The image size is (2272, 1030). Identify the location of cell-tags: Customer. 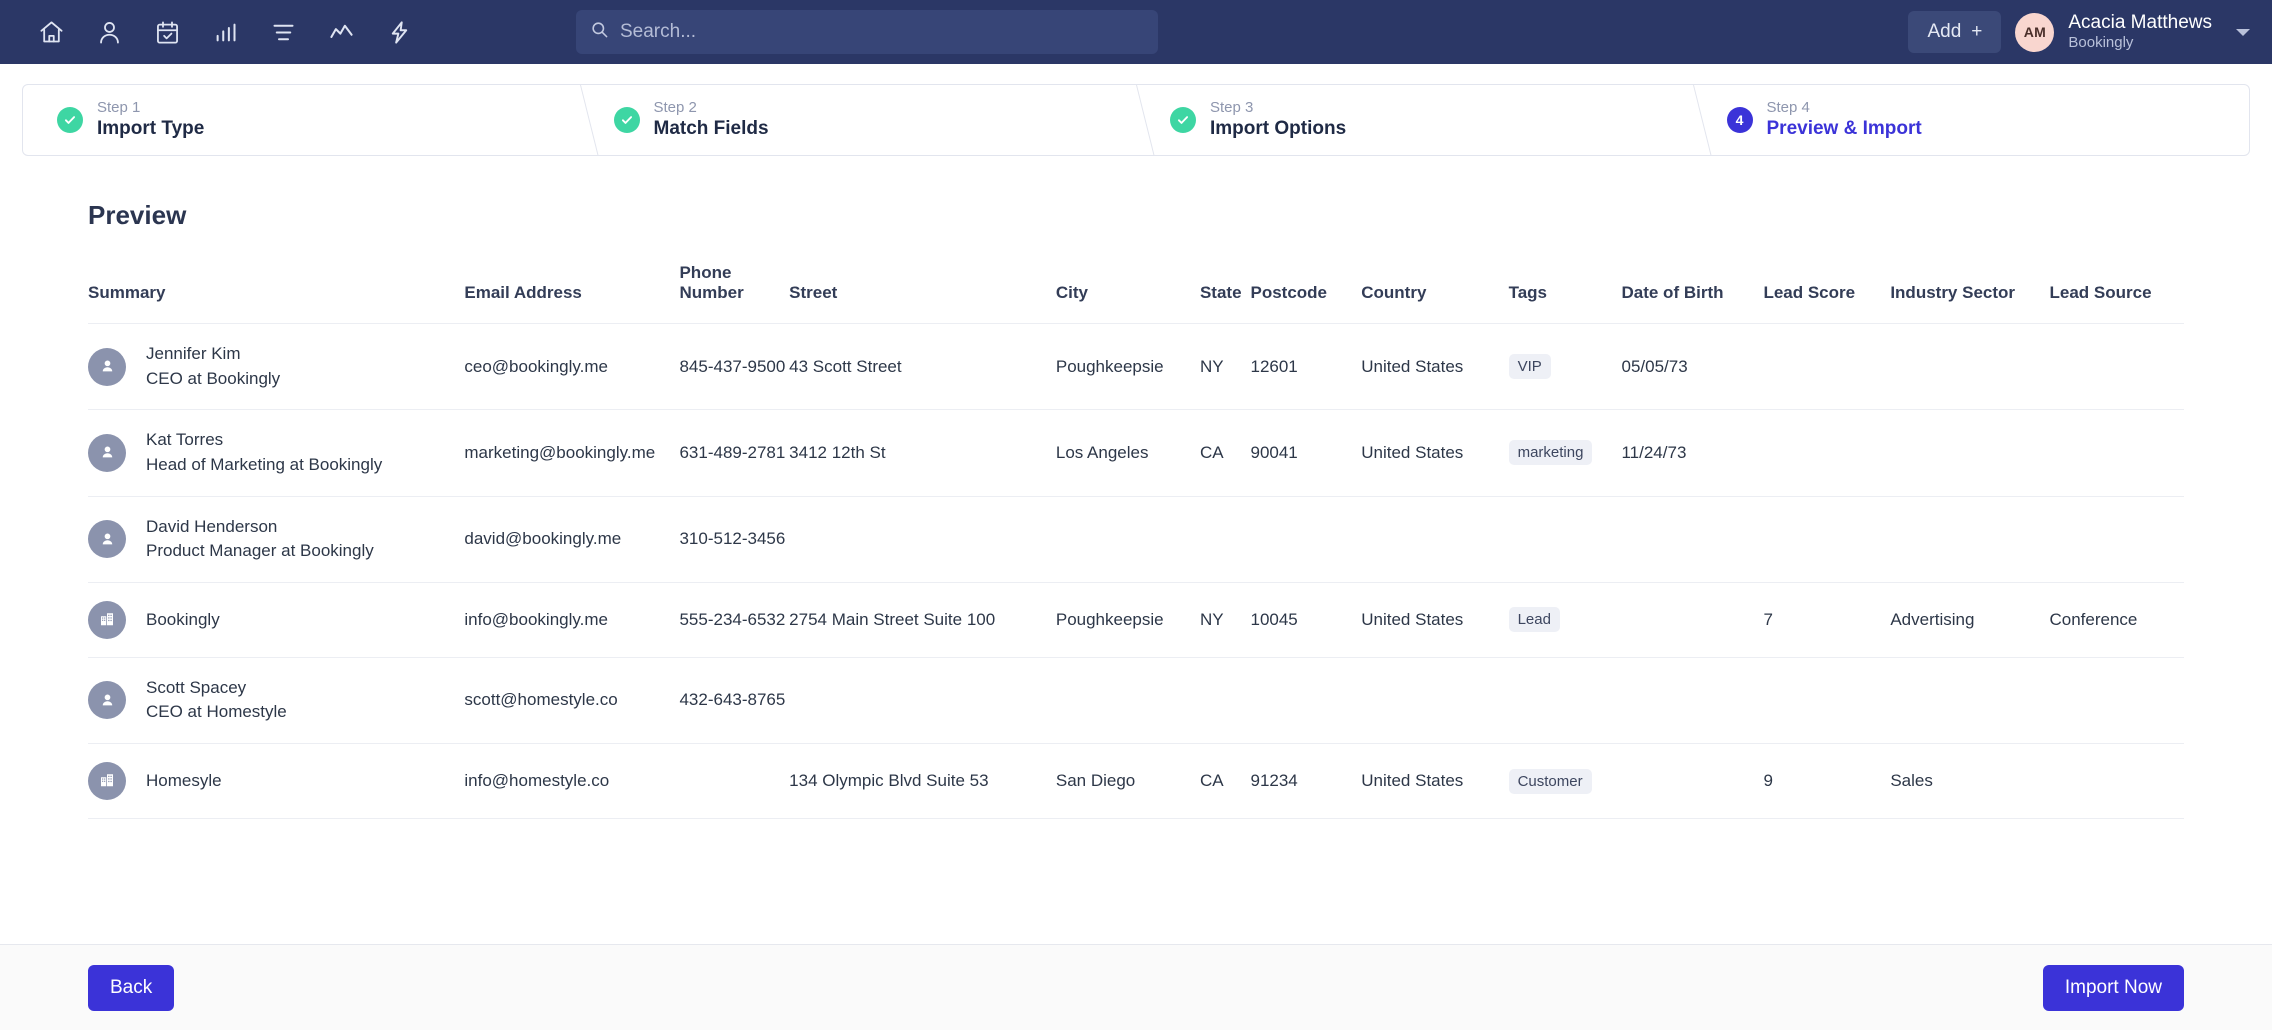
(1565, 781).